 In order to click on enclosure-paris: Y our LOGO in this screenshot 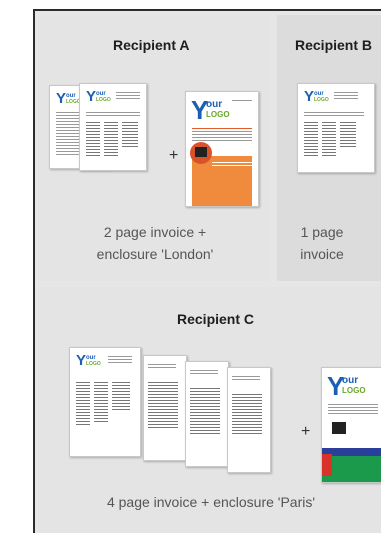, I will do `click(351, 425)`.